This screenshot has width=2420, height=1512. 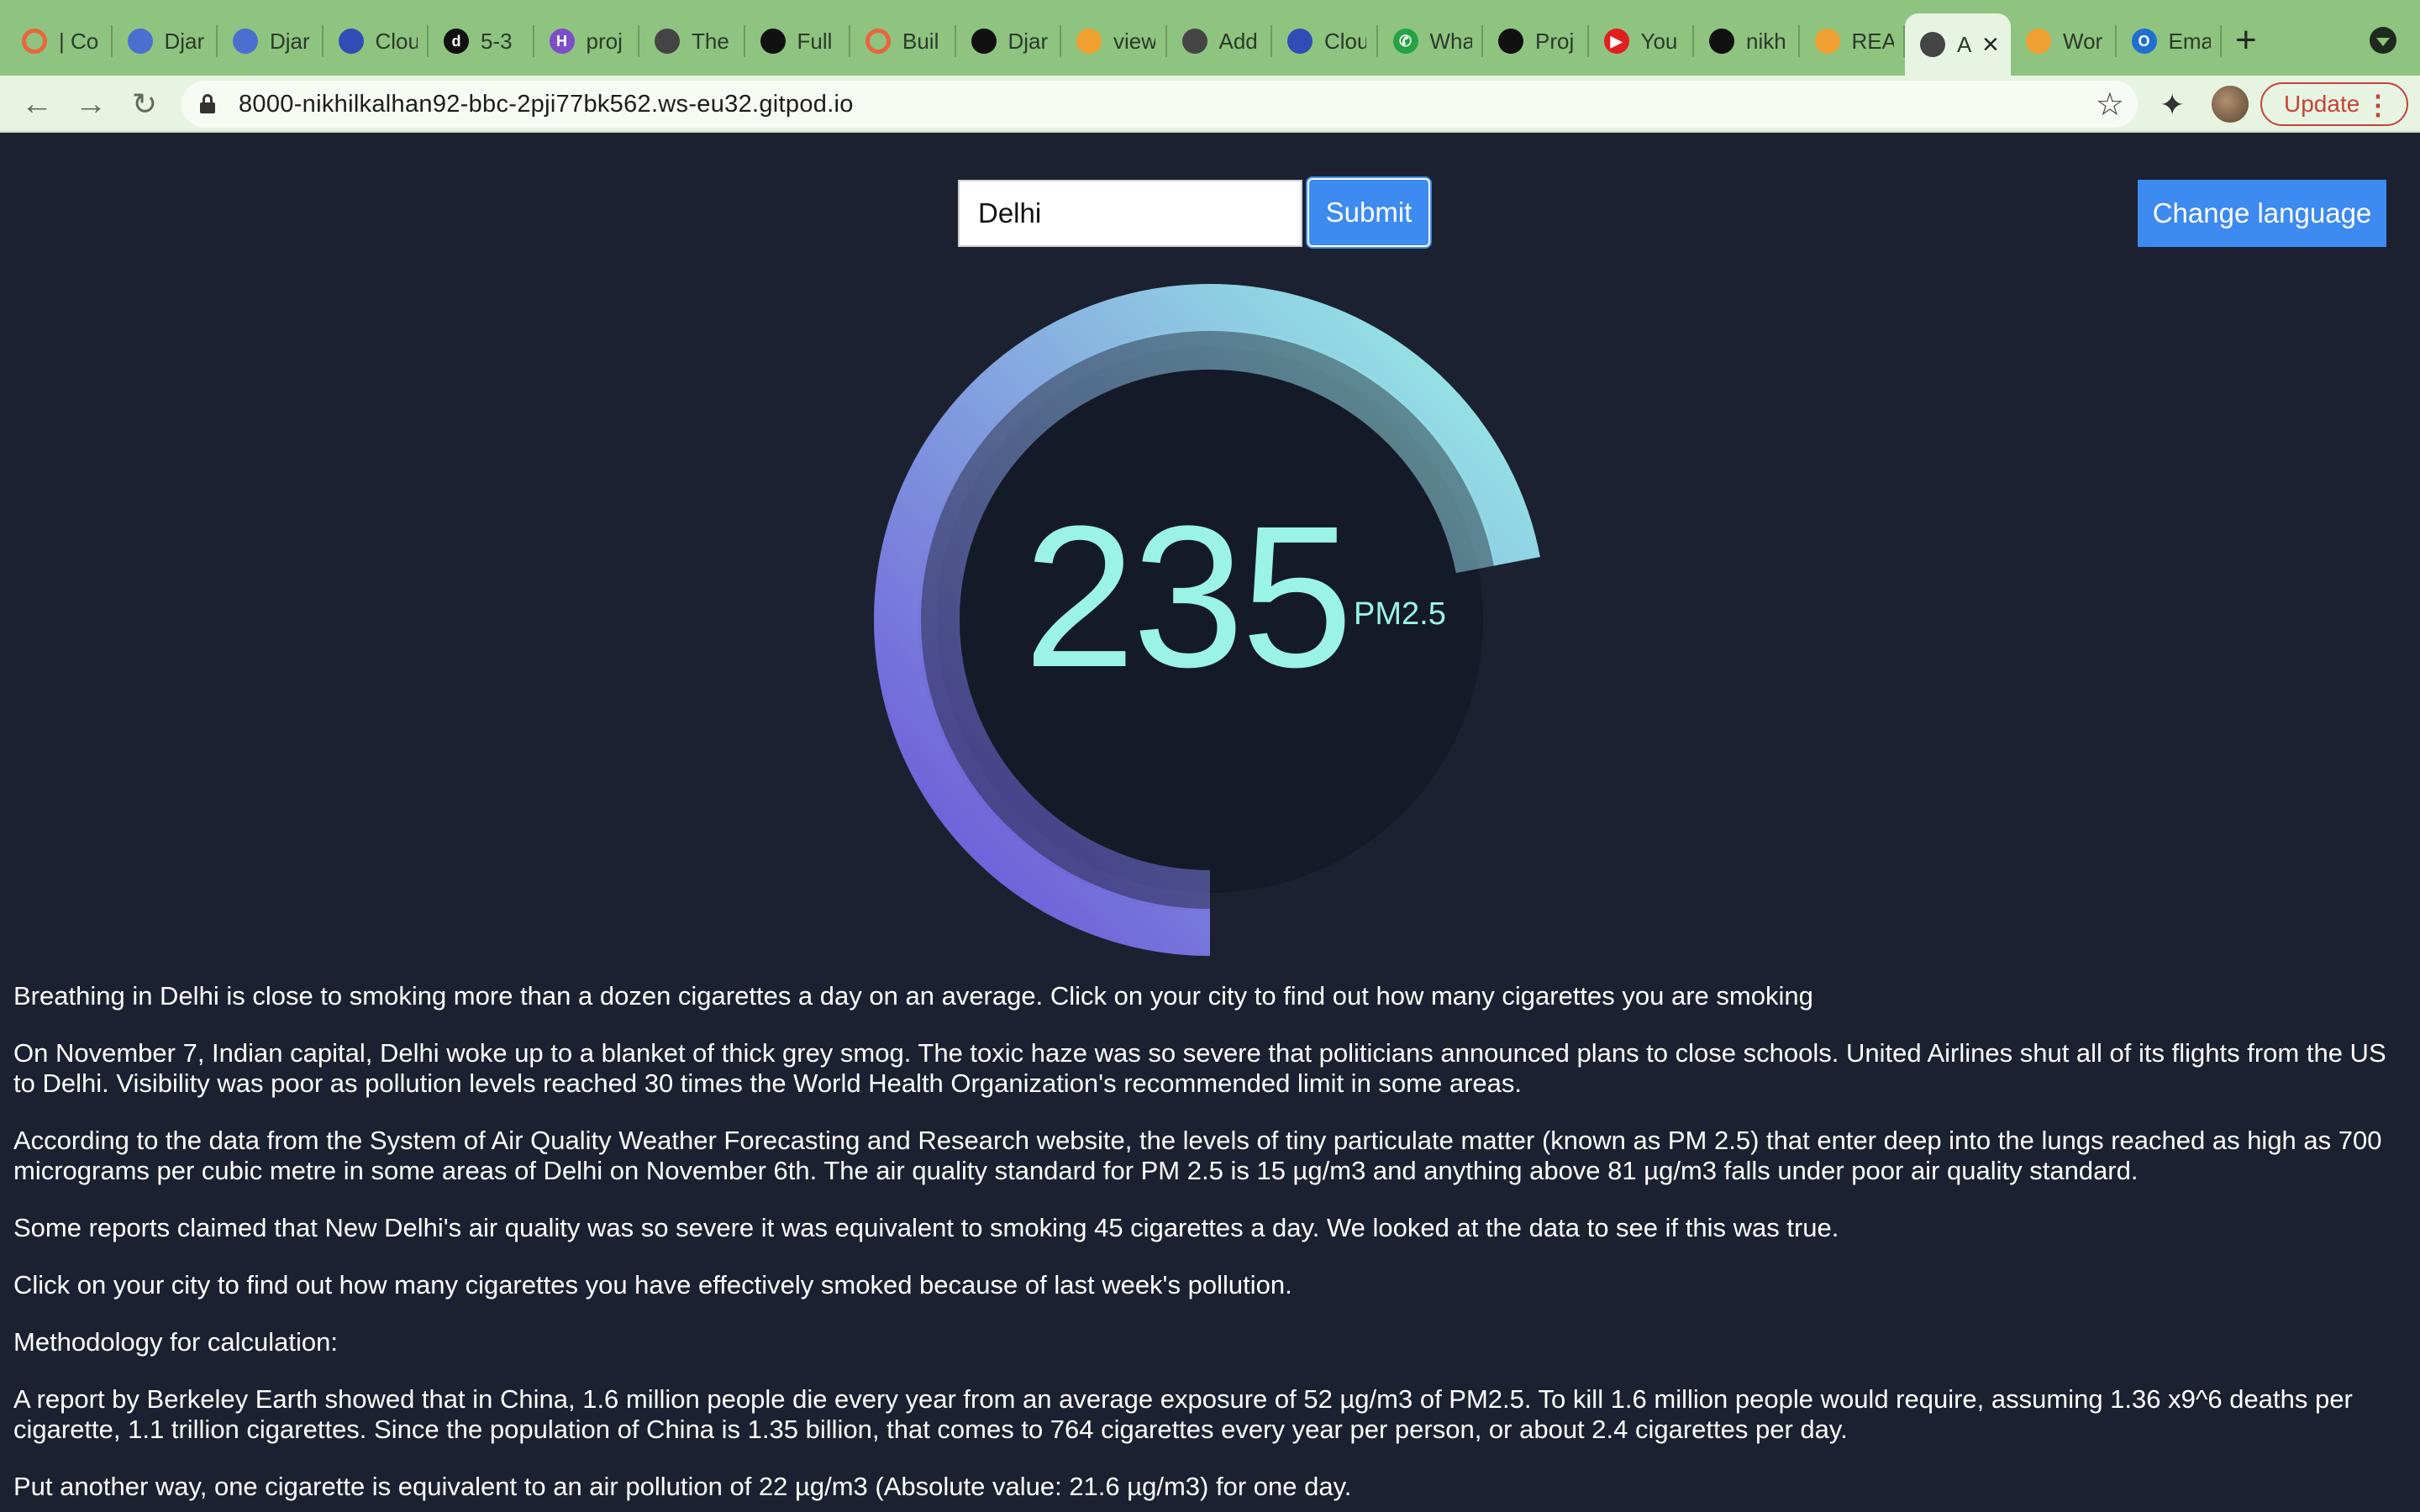 What do you see at coordinates (1238, 41) in the screenshot?
I see `browser-tab-label: Add` at bounding box center [1238, 41].